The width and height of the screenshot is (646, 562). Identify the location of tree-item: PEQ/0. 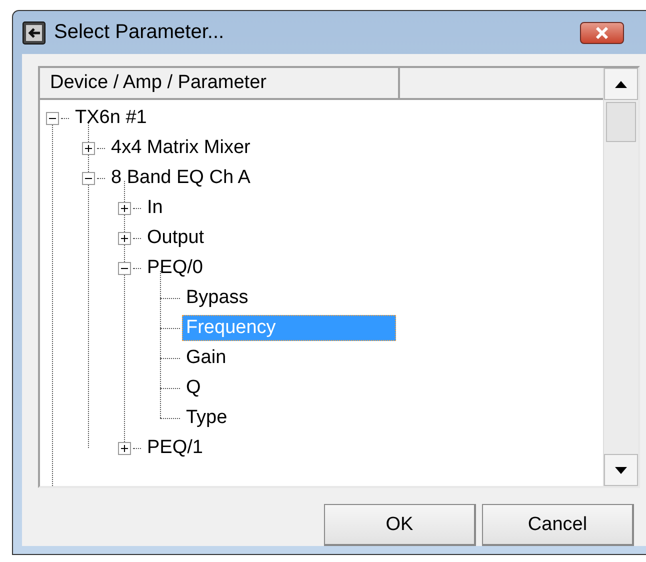
(175, 268).